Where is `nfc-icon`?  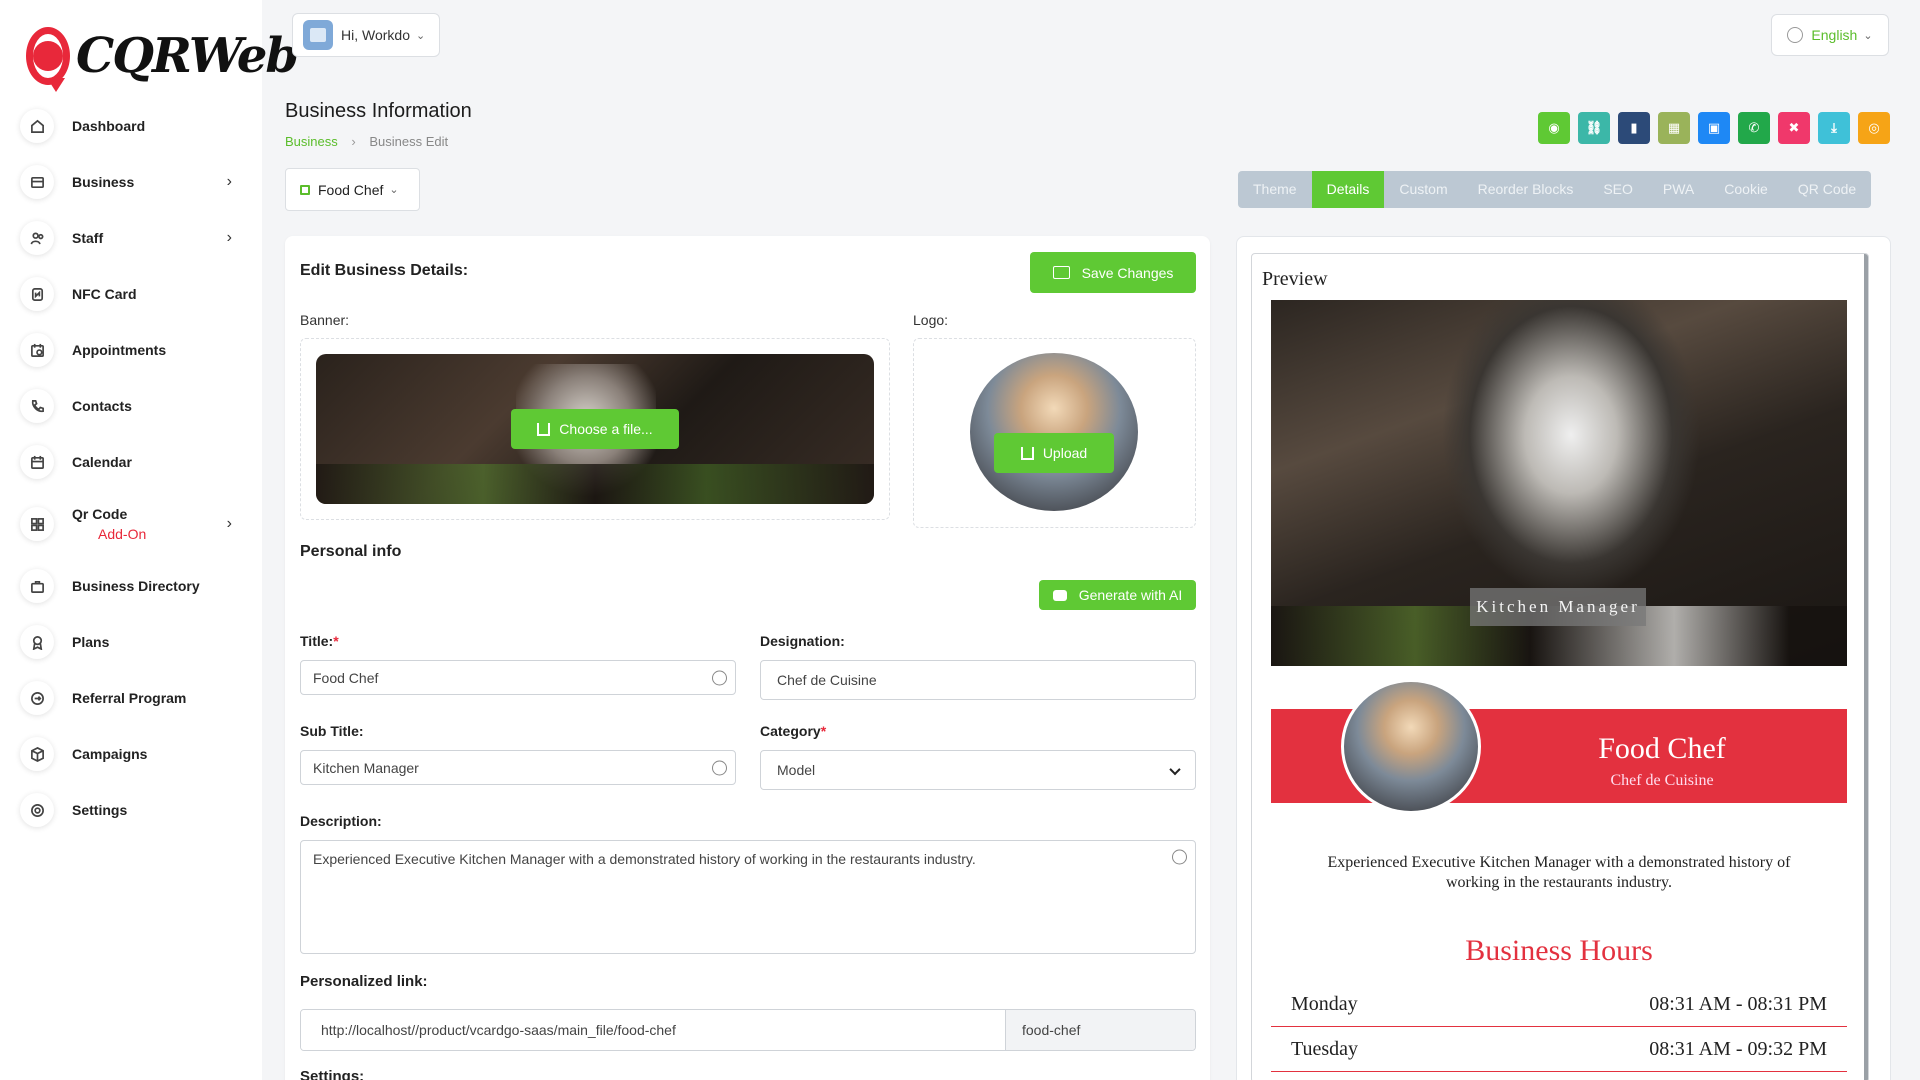 nfc-icon is located at coordinates (37, 294).